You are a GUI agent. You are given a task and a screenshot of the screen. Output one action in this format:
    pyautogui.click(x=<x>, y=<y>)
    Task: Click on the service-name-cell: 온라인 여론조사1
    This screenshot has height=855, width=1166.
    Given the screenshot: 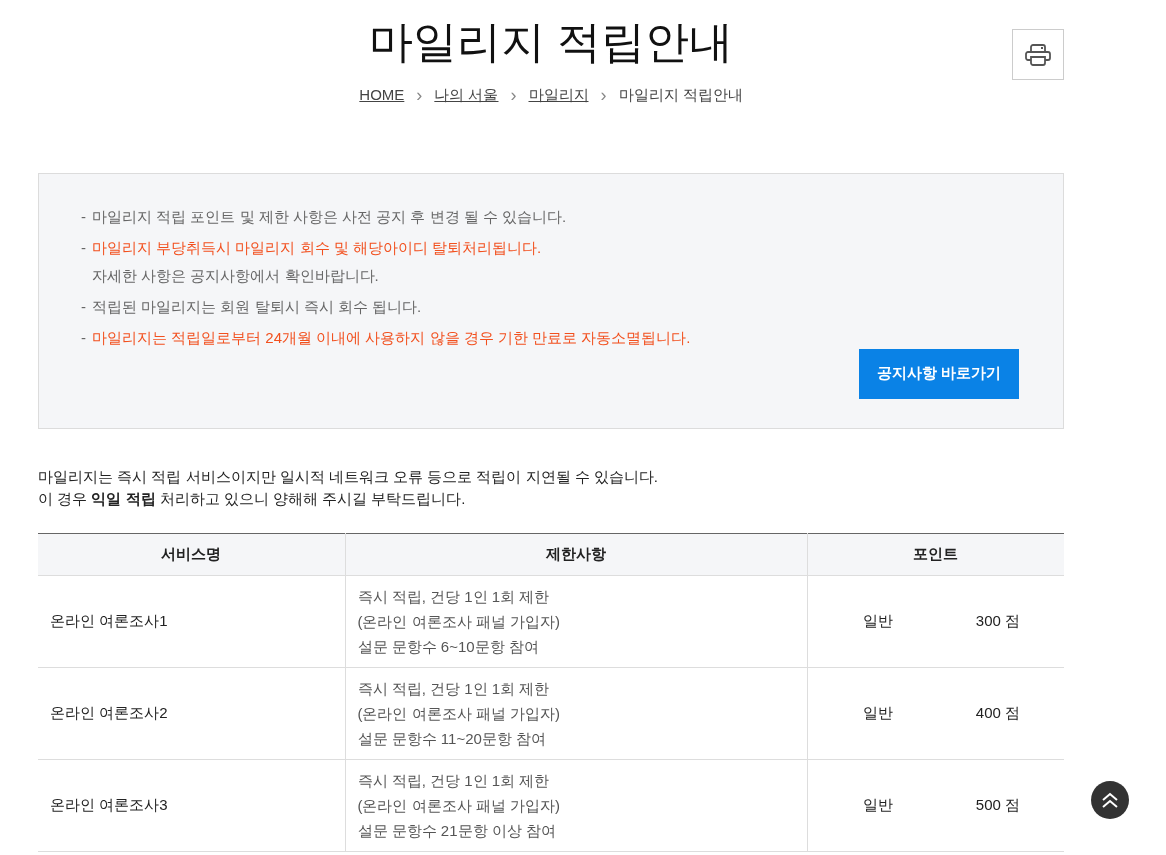 What is the action you would take?
    pyautogui.click(x=191, y=621)
    